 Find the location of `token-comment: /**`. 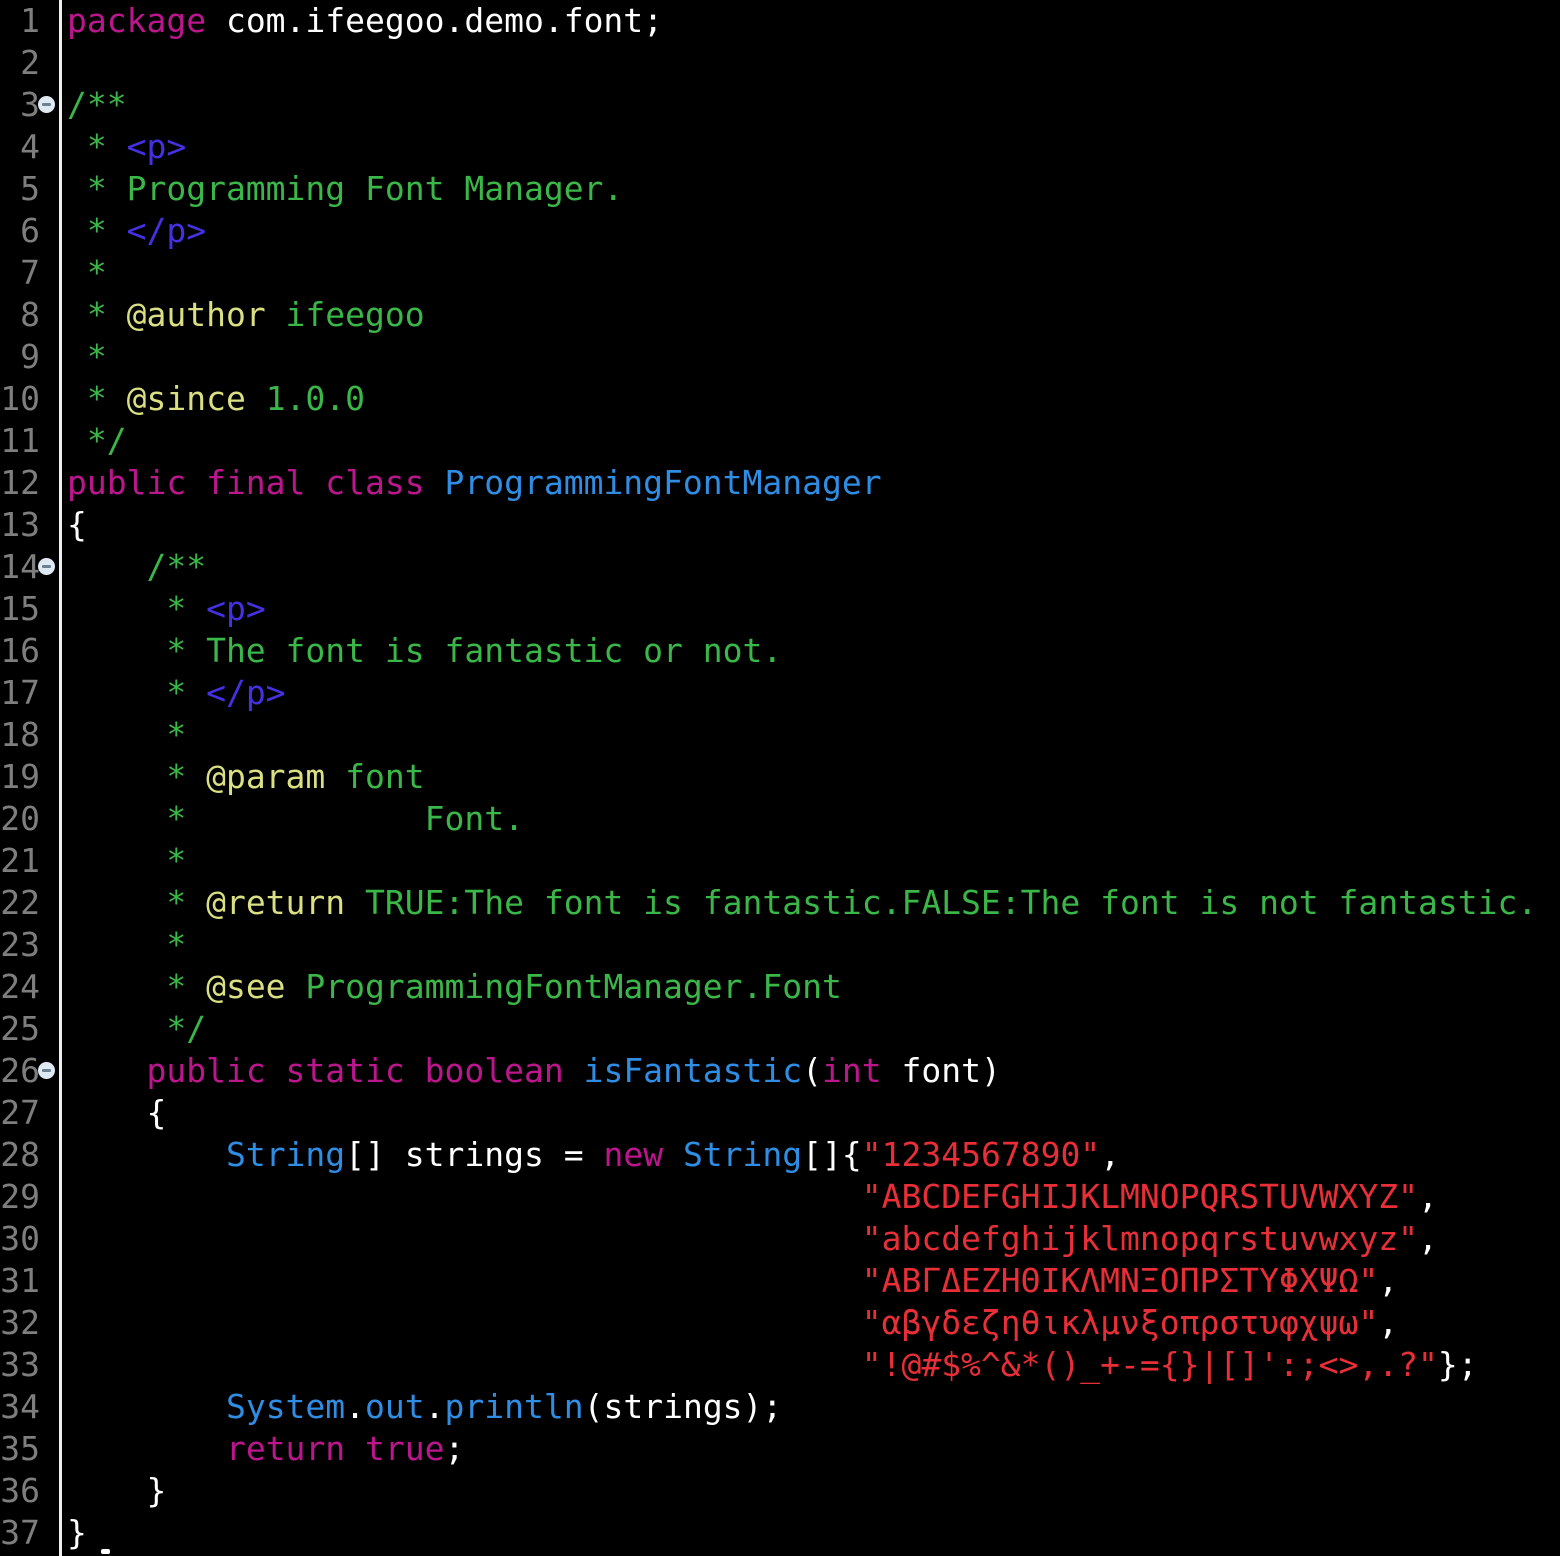

token-comment: /** is located at coordinates (137, 566).